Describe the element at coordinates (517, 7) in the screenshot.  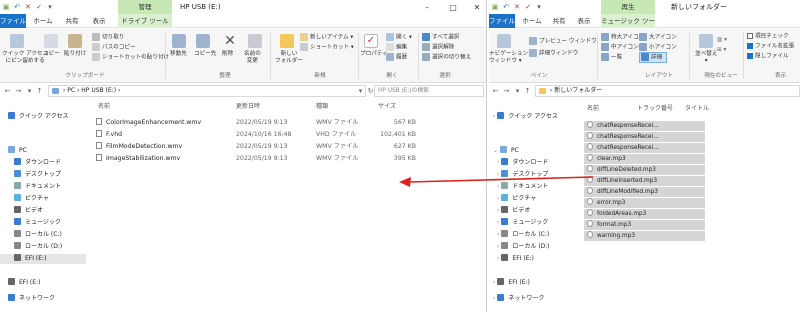
I see `delete-icon: ✕` at that location.